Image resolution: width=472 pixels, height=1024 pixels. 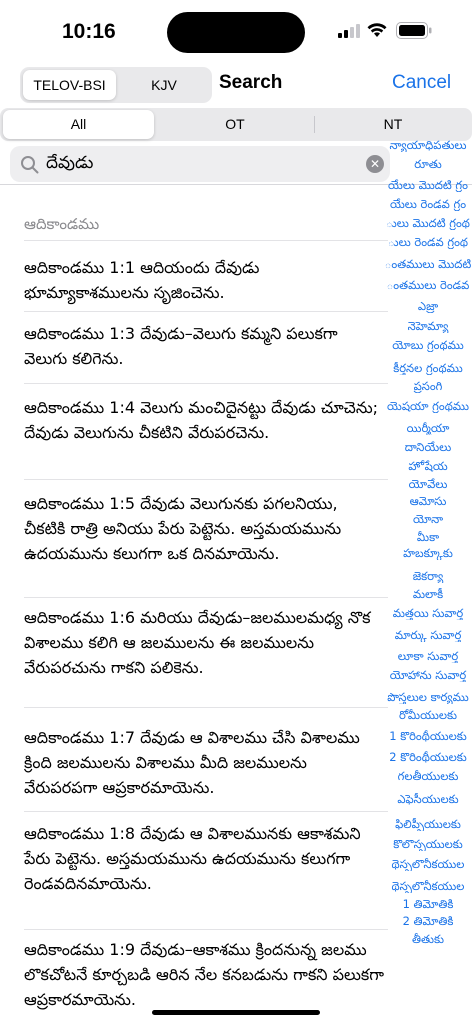 I want to click on status-time: 10:16, so click(x=89, y=31).